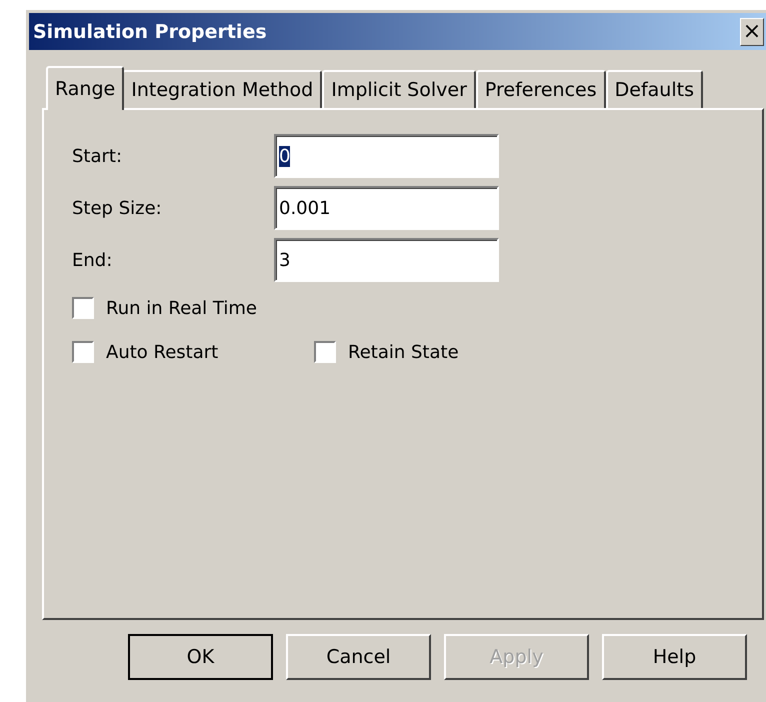  I want to click on tab: Integration Method, so click(222, 89).